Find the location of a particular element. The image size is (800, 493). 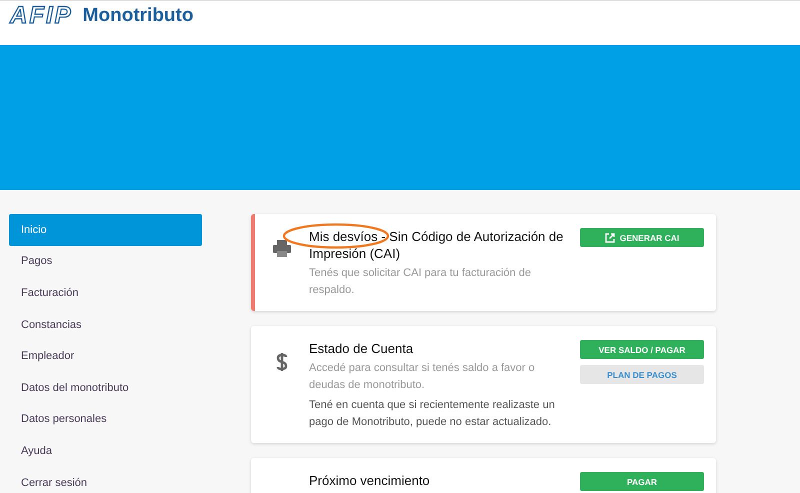

app-title: Monotributo is located at coordinates (138, 16).